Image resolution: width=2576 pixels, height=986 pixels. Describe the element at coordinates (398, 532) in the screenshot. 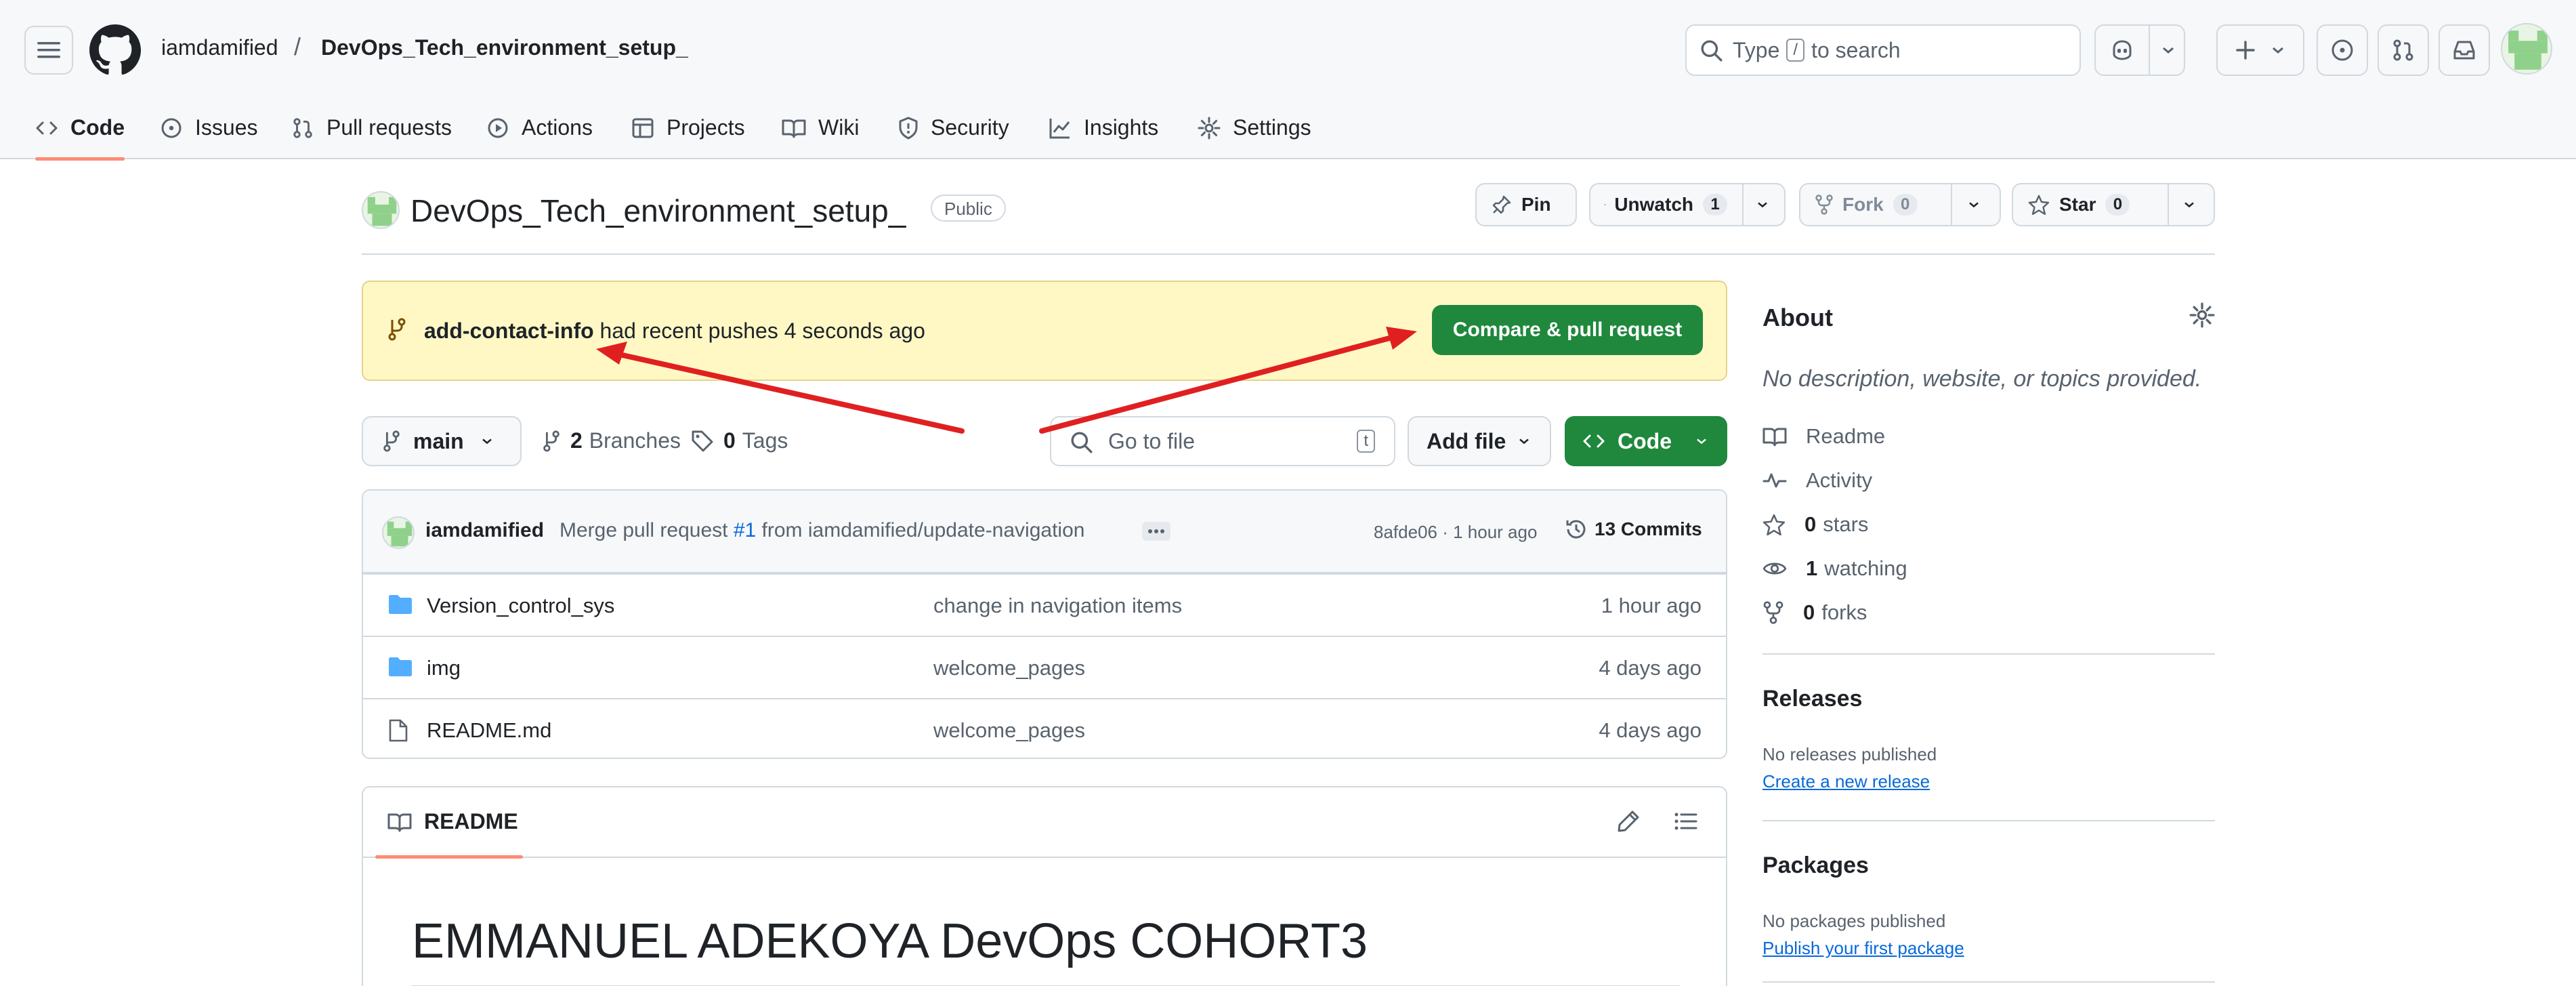

I see `commit-author-avatar` at that location.